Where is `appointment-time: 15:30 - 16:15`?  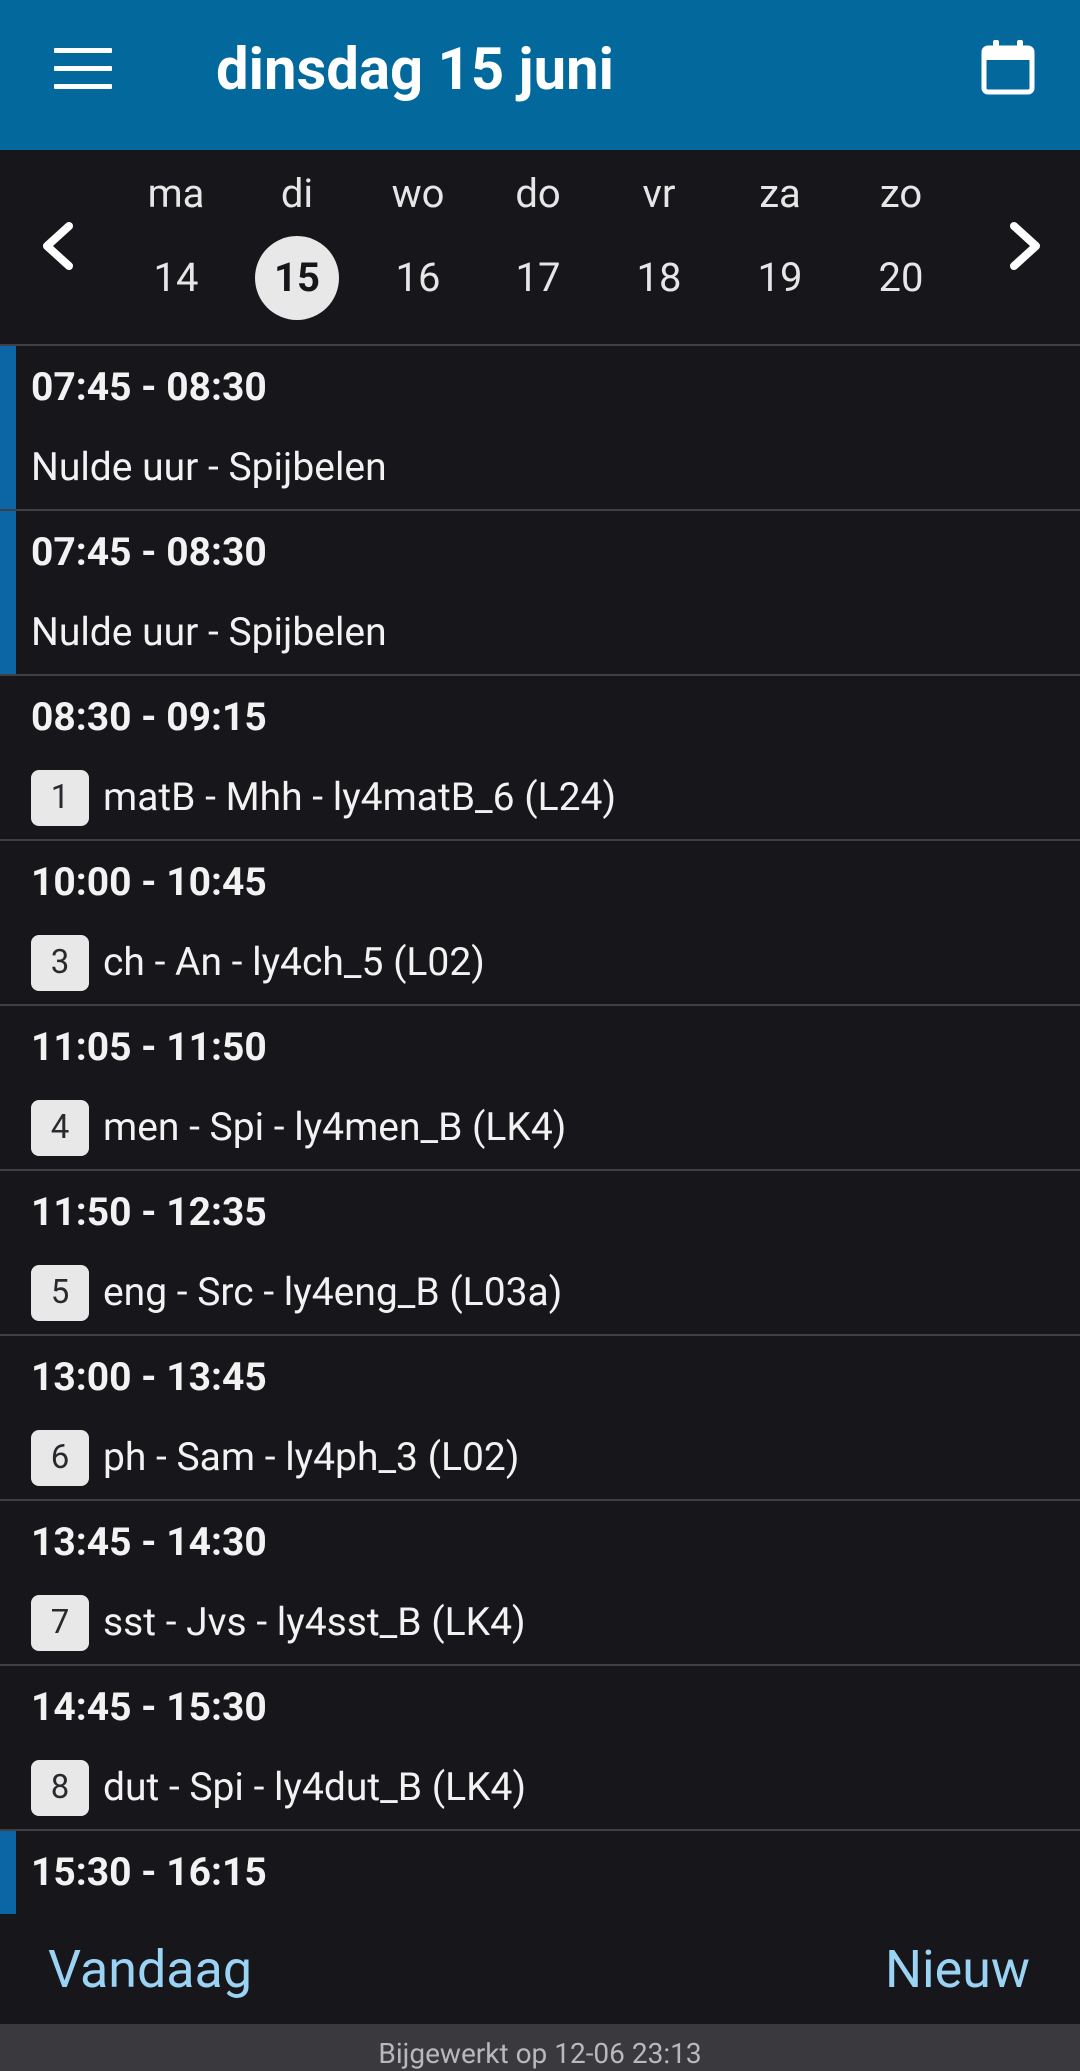
appointment-time: 15:30 - 16:15 is located at coordinates (149, 1872).